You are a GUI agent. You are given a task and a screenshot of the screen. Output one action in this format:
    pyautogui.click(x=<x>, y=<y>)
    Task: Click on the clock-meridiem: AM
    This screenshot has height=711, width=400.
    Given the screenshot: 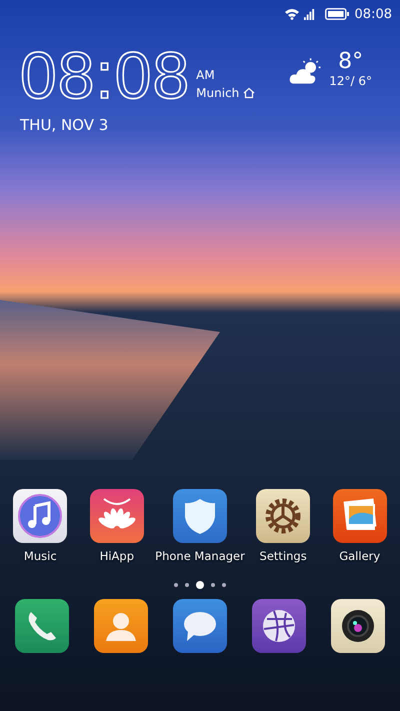 What is the action you would take?
    pyautogui.click(x=206, y=75)
    